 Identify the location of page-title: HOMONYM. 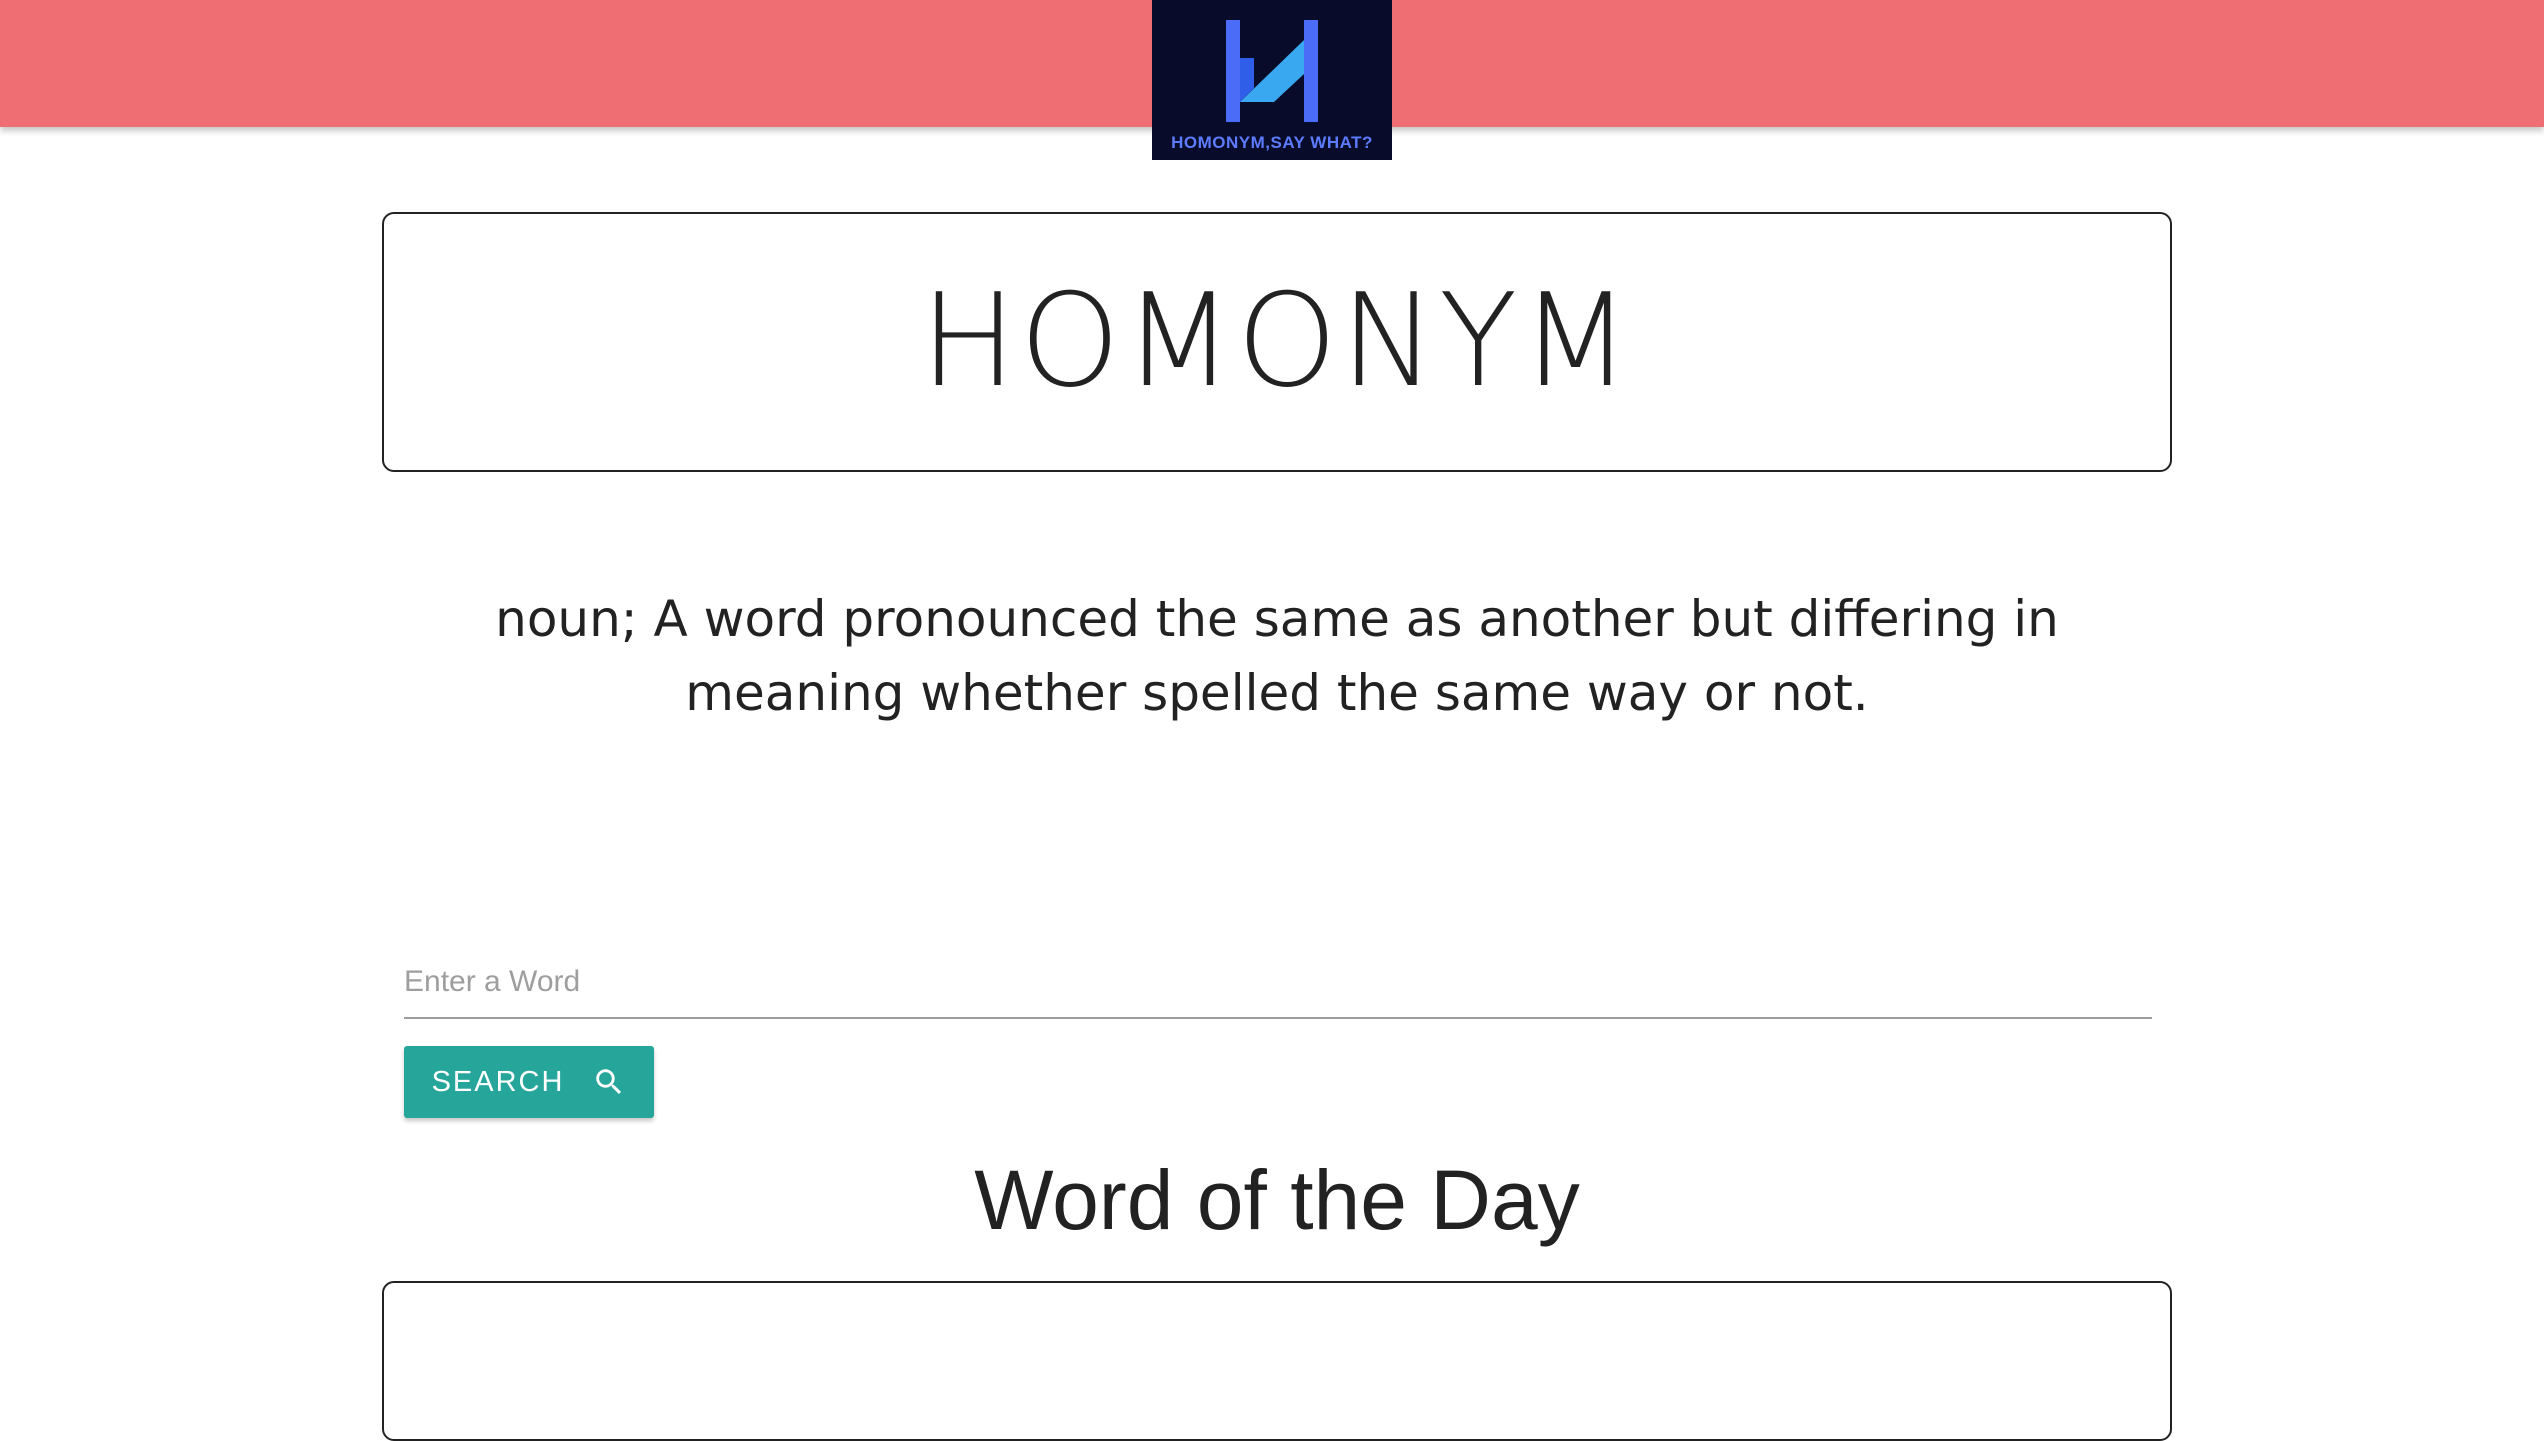
(1277, 341).